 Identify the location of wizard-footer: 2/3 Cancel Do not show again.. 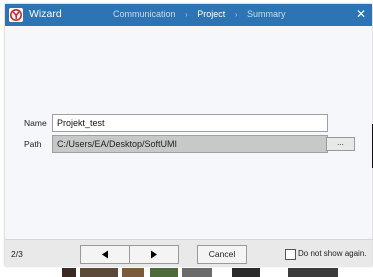
(188, 253).